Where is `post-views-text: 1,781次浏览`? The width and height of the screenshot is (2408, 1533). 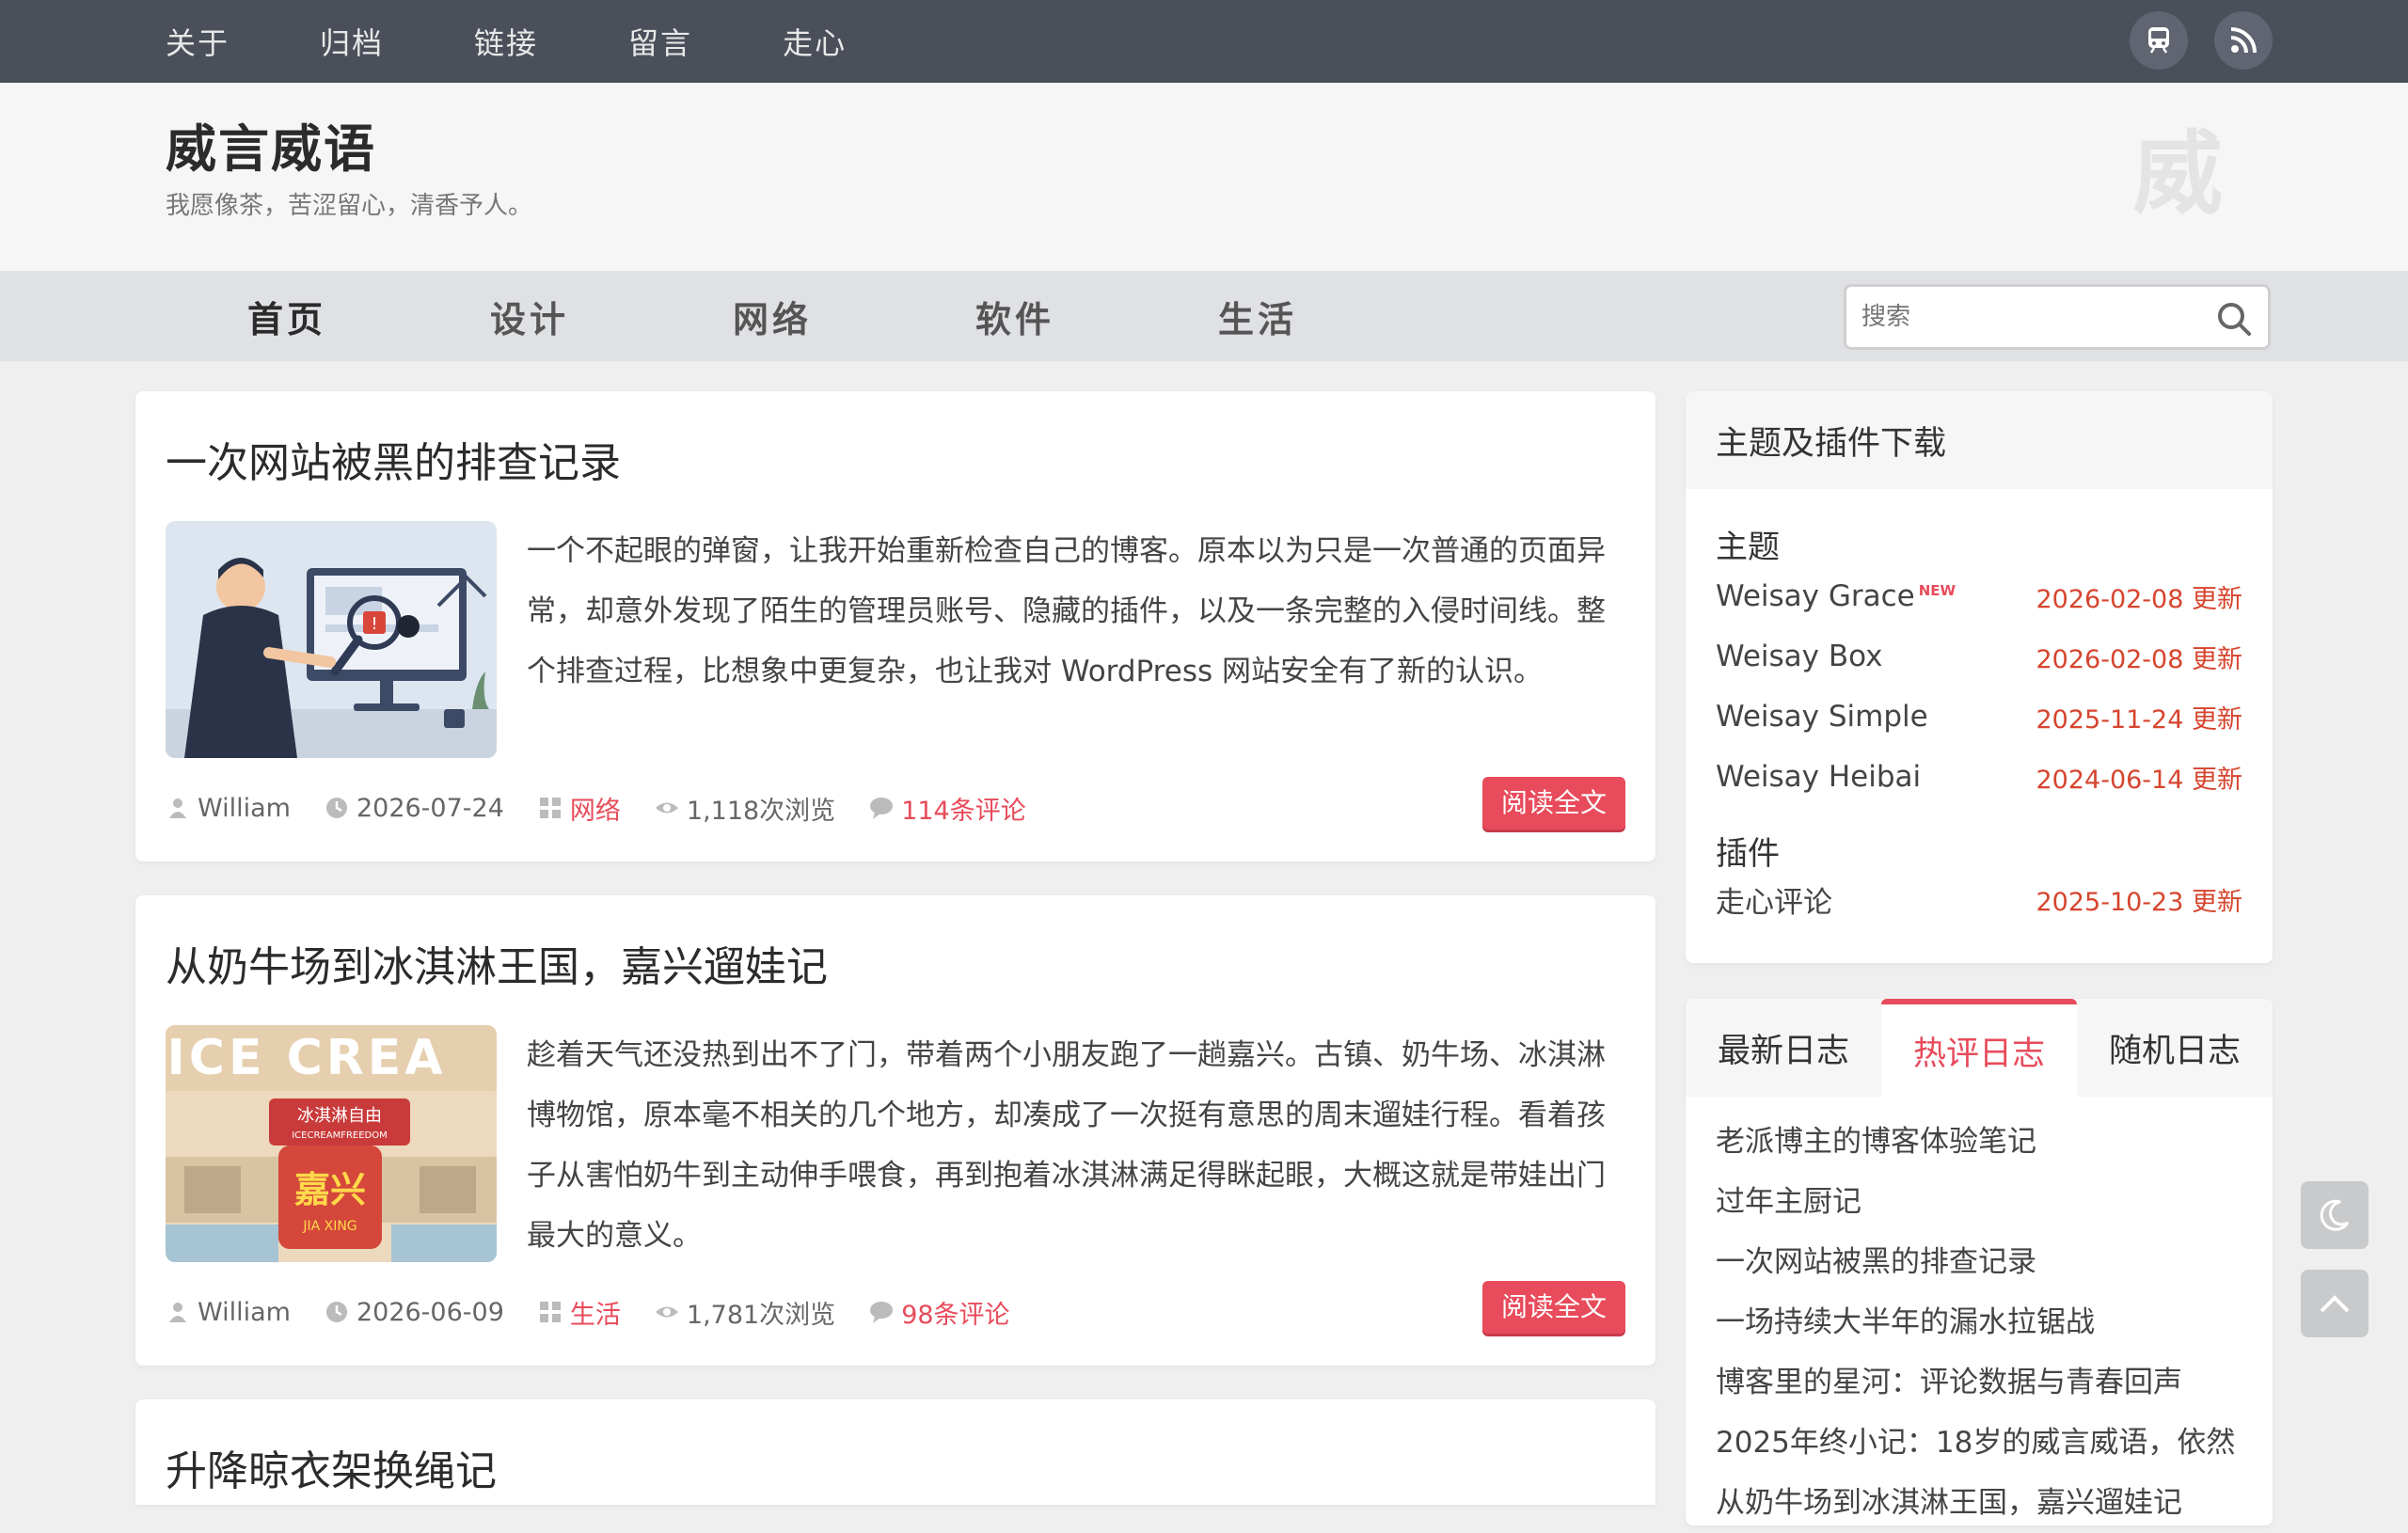
post-views-text: 1,781次浏览 is located at coordinates (761, 1315).